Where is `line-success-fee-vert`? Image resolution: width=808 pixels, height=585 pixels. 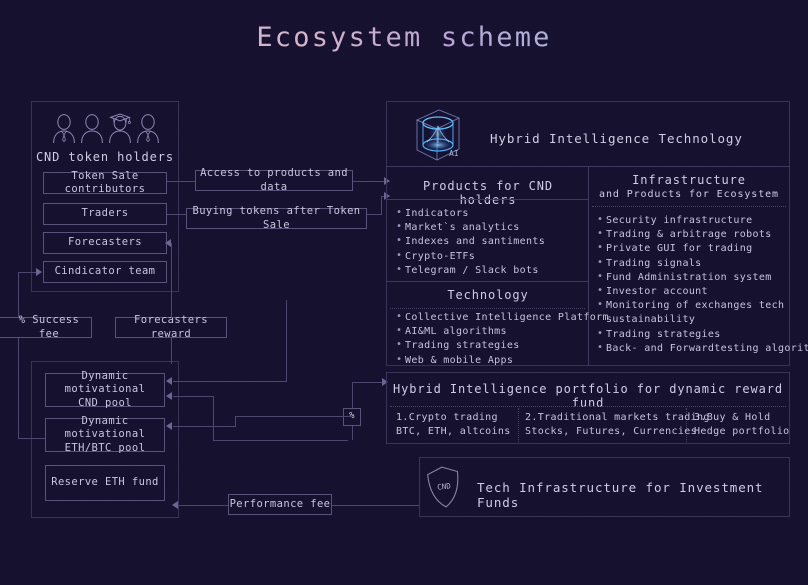
line-success-fee-vert is located at coordinates (18, 295).